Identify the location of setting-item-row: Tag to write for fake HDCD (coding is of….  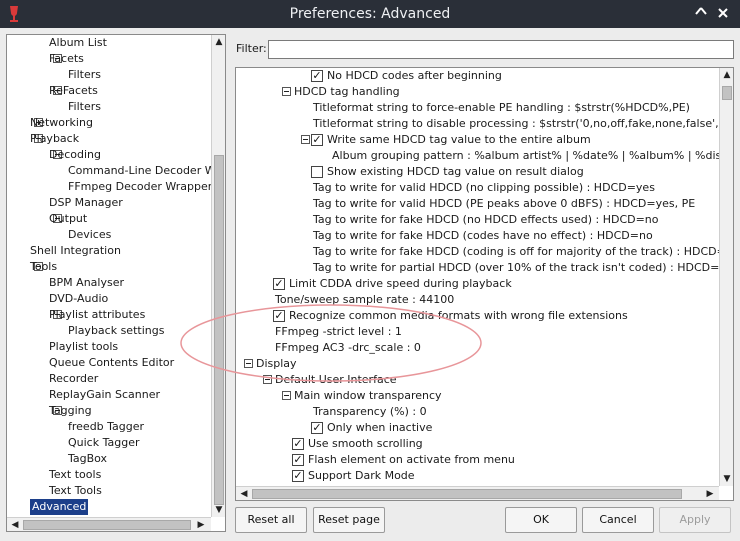
(484, 252).